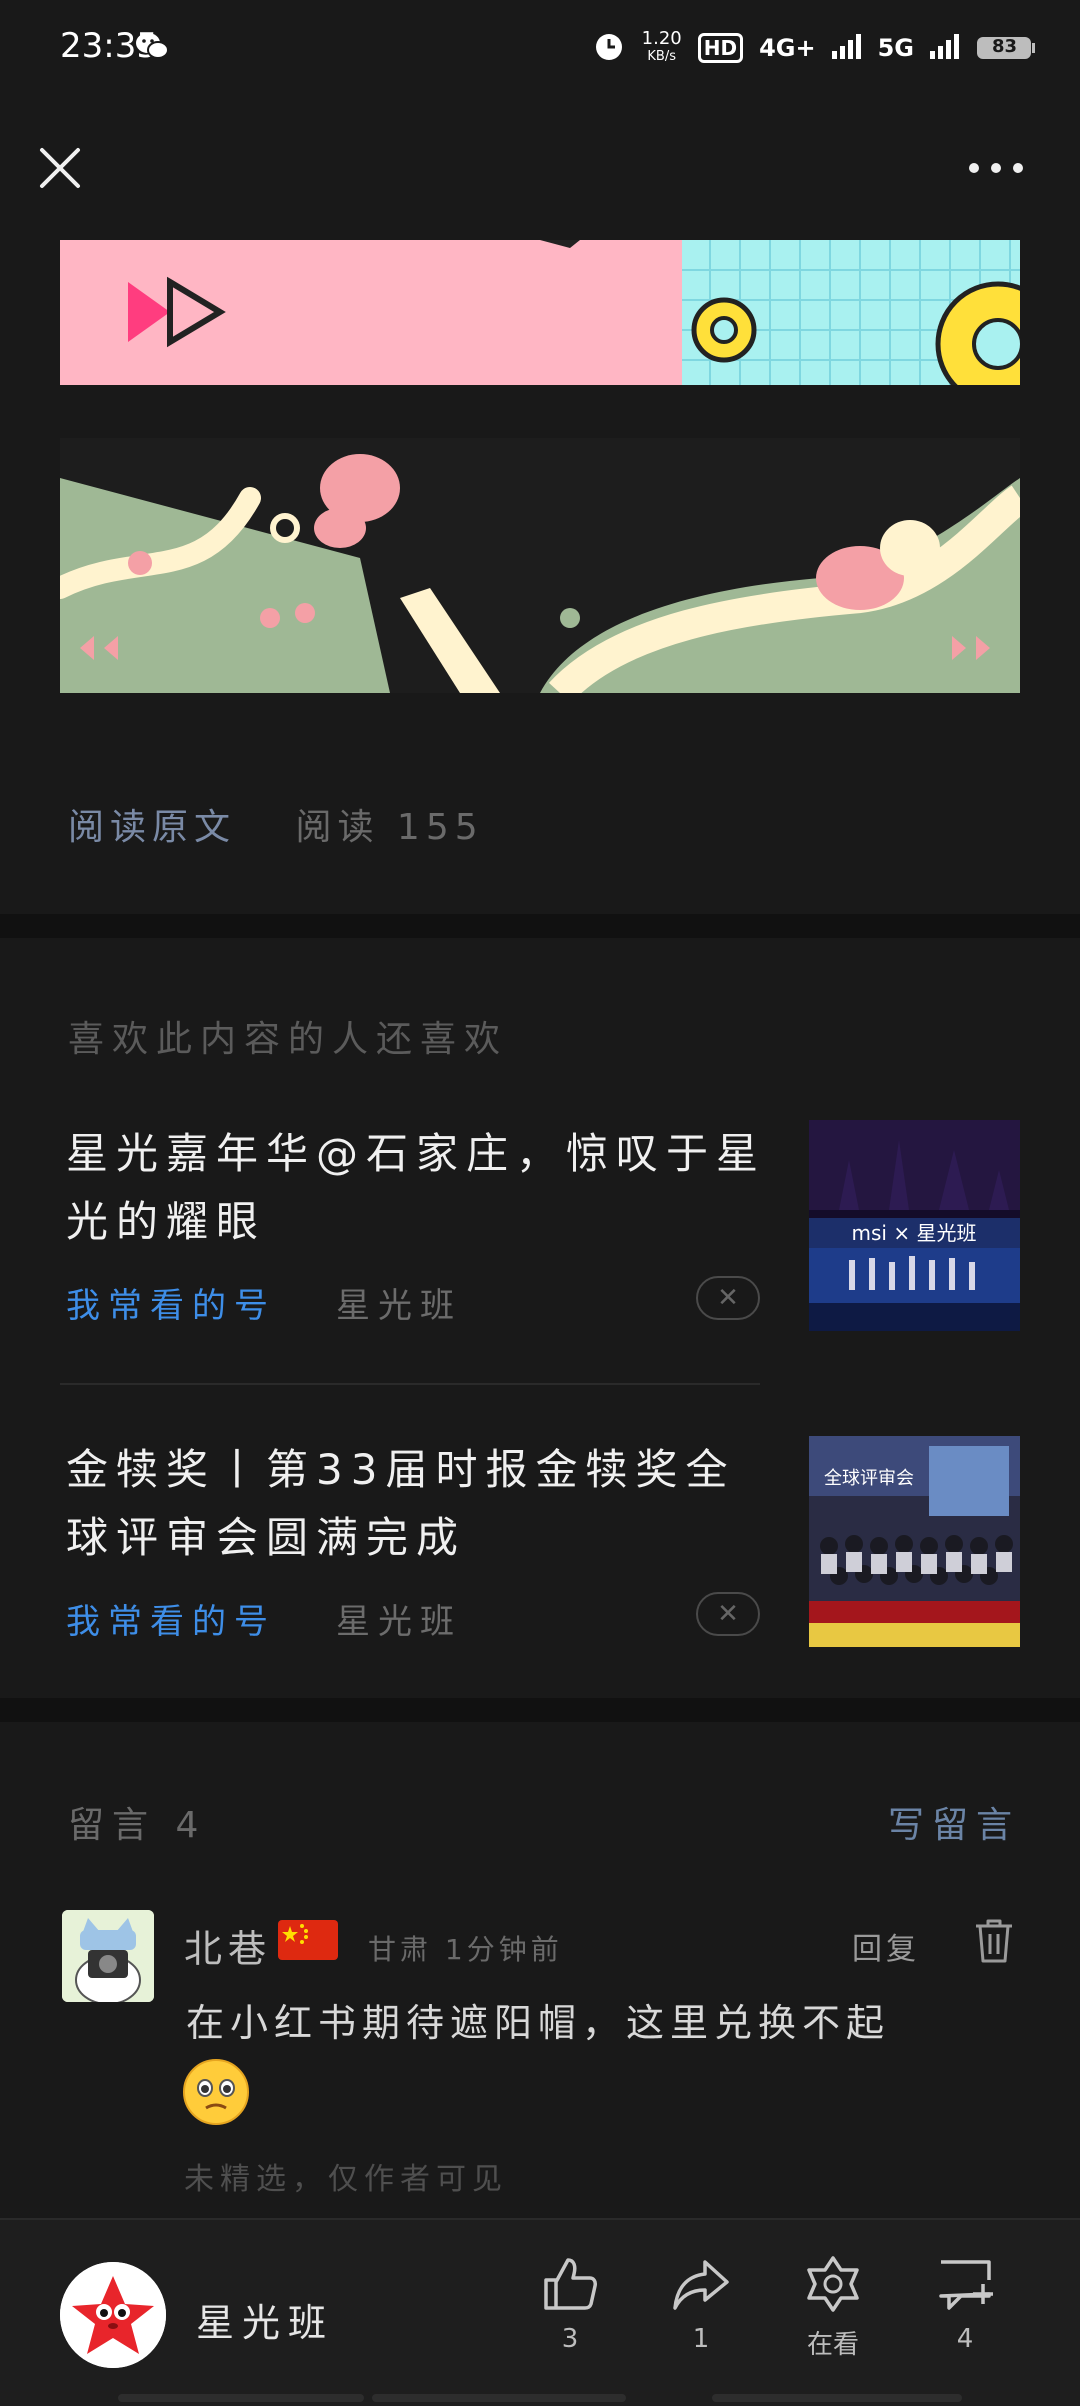 The image size is (1080, 2406). What do you see at coordinates (216, 2092) in the screenshot?
I see `pleading-face-emoji-icon` at bounding box center [216, 2092].